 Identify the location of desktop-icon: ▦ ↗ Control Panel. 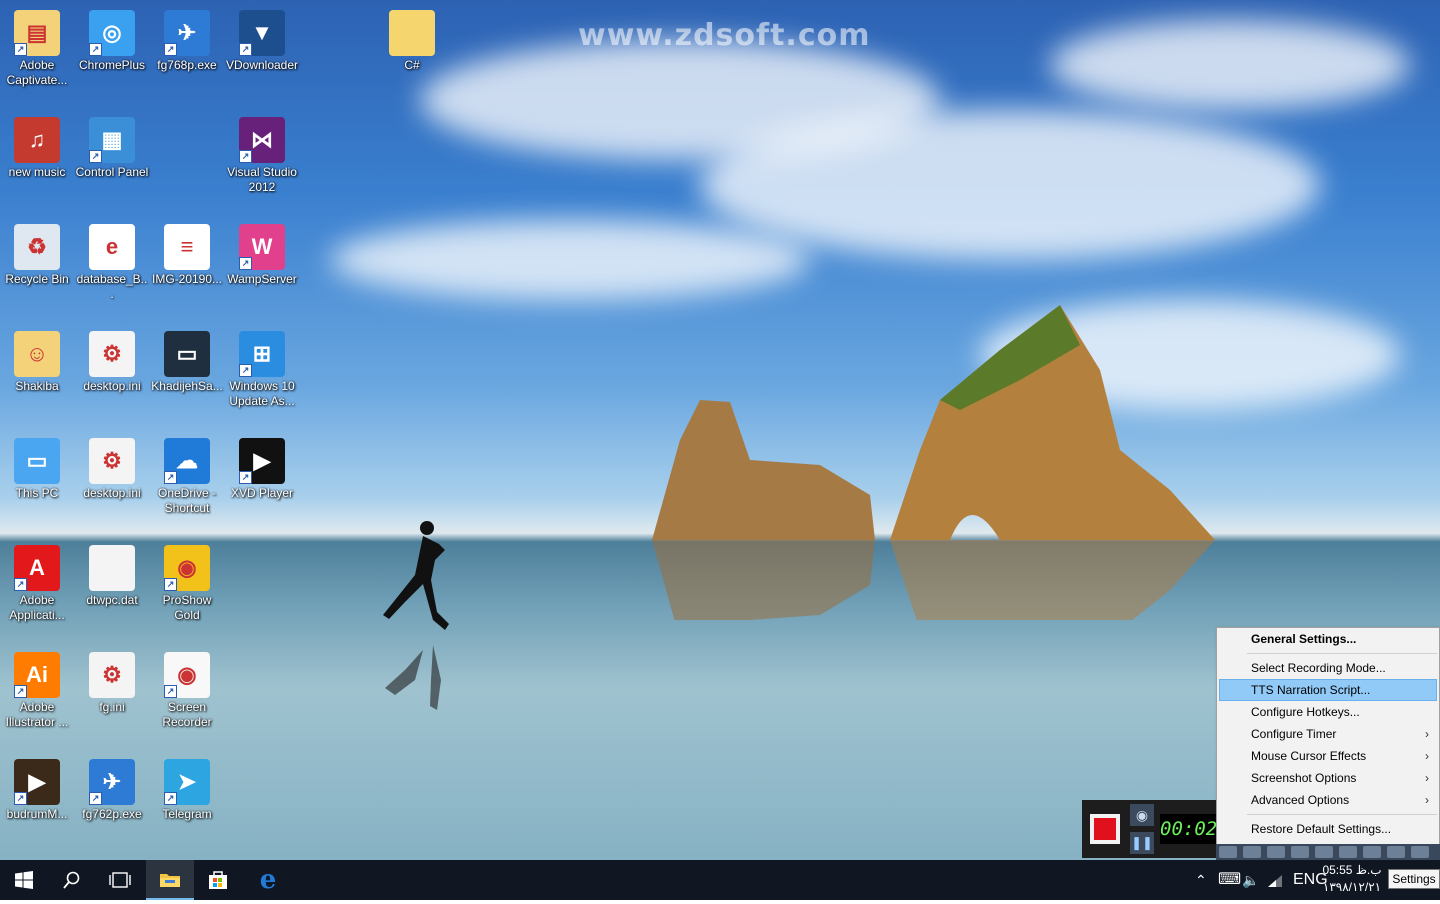
(112, 148).